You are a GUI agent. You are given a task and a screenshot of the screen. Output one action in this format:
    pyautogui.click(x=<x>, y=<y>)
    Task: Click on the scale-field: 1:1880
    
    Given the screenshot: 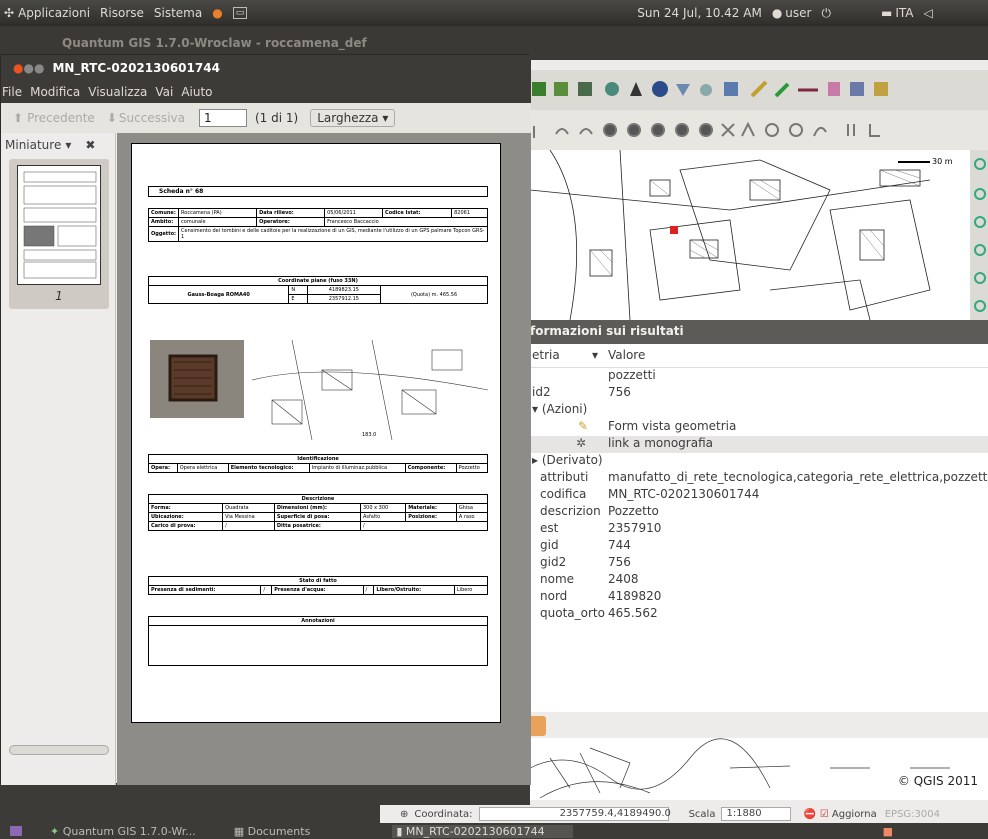 What is the action you would take?
    pyautogui.click(x=756, y=814)
    